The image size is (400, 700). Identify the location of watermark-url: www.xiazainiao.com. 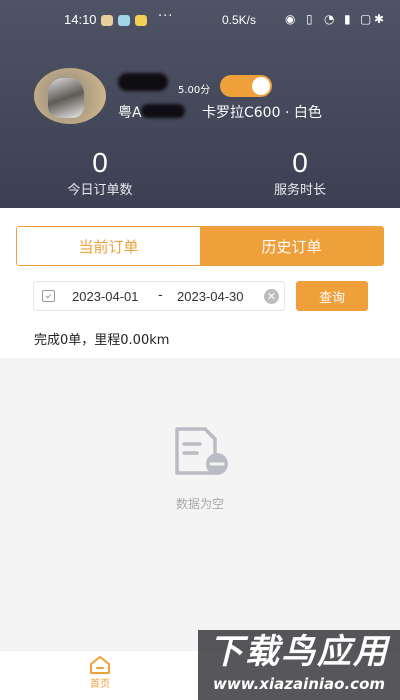
(299, 684).